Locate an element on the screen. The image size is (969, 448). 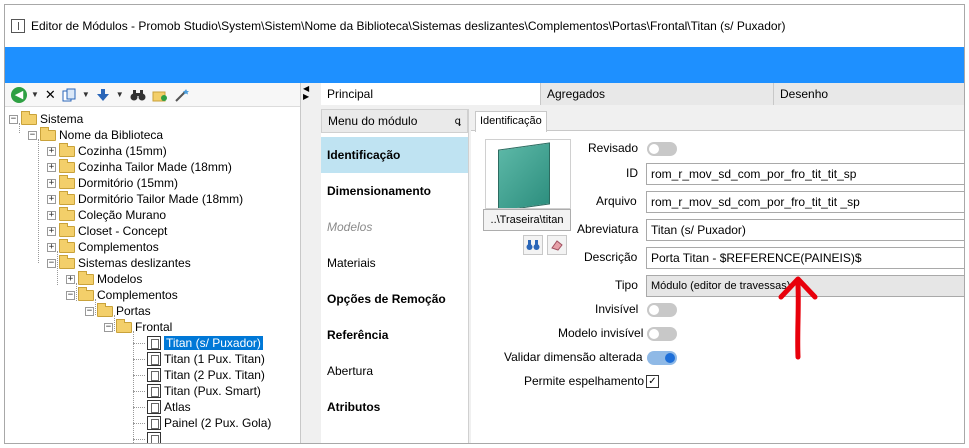
id-field: rom_r_mov_sd_com_por_fro_tit_tit_sp is located at coordinates (805, 174).